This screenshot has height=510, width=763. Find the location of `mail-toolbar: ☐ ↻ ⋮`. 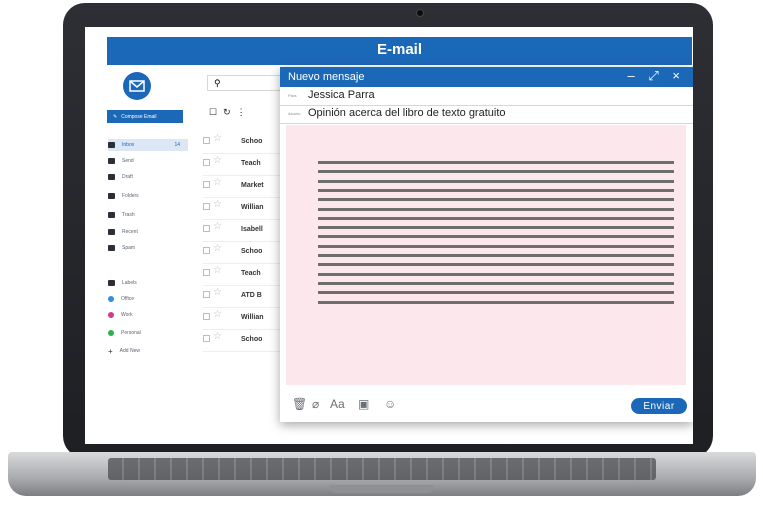

mail-toolbar: ☐ ↻ ⋮ is located at coordinates (227, 112).